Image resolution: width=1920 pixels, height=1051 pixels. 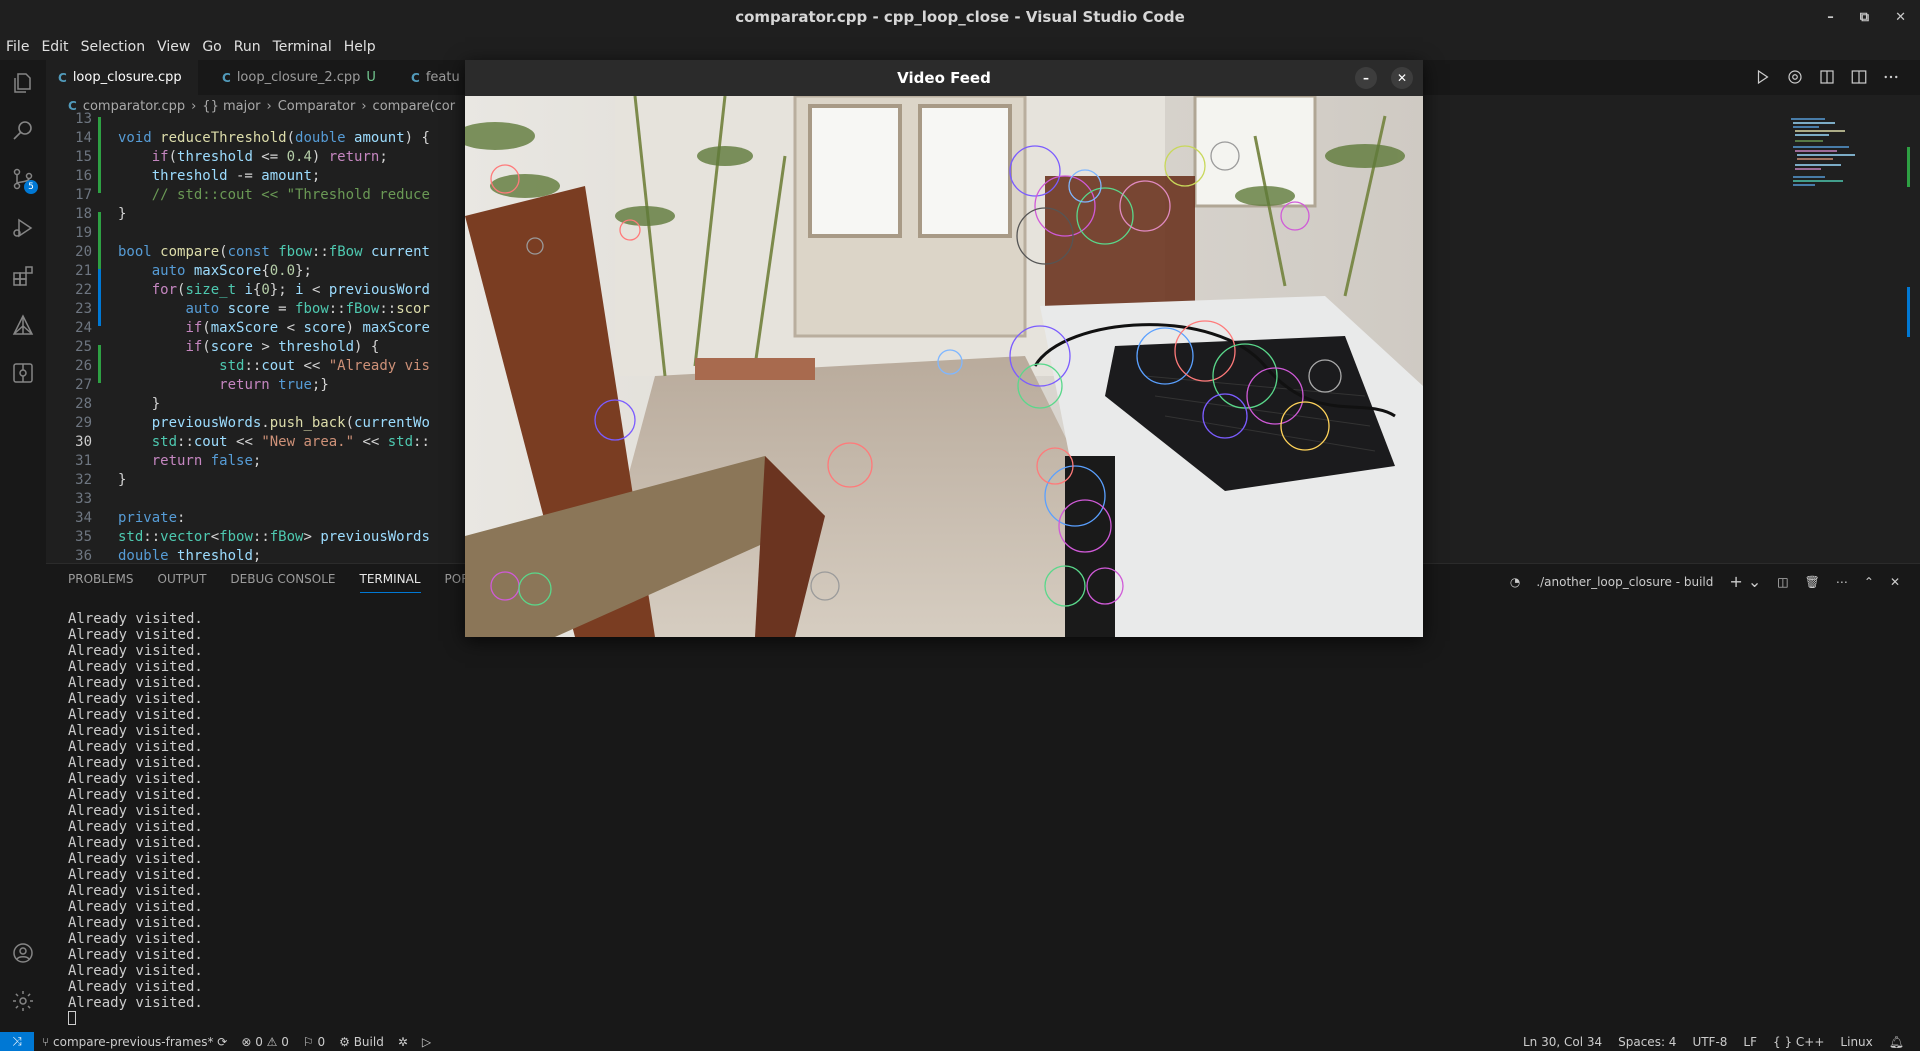 I want to click on run-debug-icon, so click(x=23, y=228).